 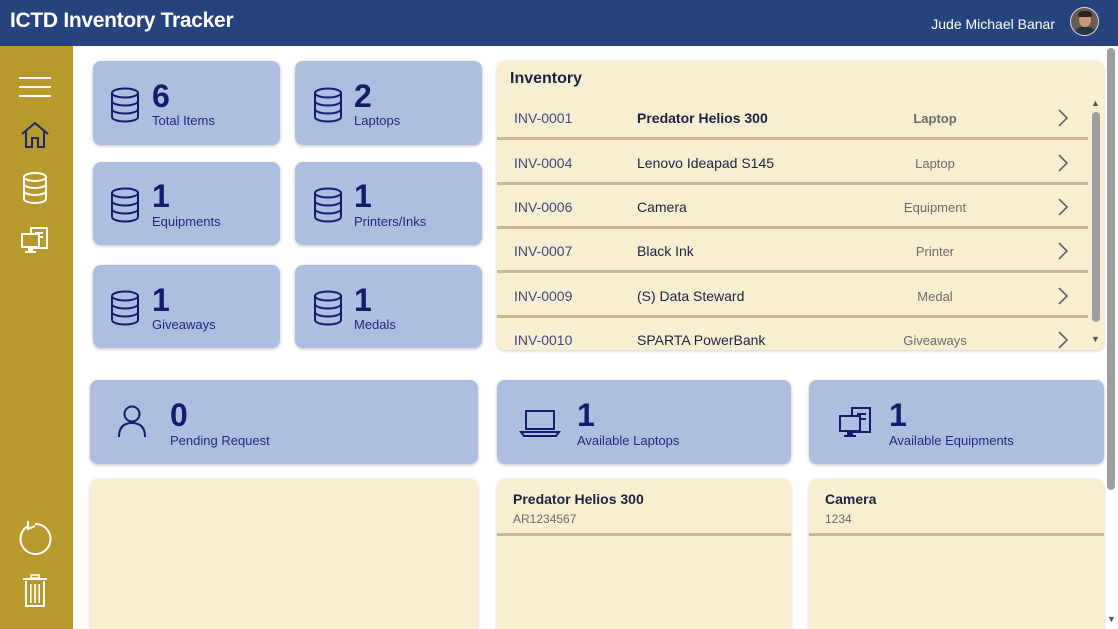 What do you see at coordinates (543, 163) in the screenshot?
I see `inventory-code: INV-0004` at bounding box center [543, 163].